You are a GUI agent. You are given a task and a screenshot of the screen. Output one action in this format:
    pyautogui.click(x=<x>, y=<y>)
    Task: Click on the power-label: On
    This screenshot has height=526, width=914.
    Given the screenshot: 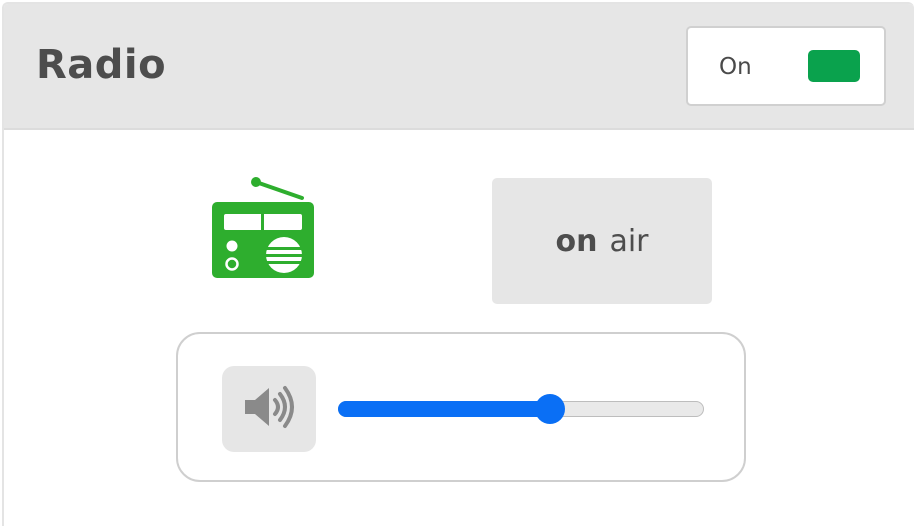 What is the action you would take?
    pyautogui.click(x=735, y=67)
    